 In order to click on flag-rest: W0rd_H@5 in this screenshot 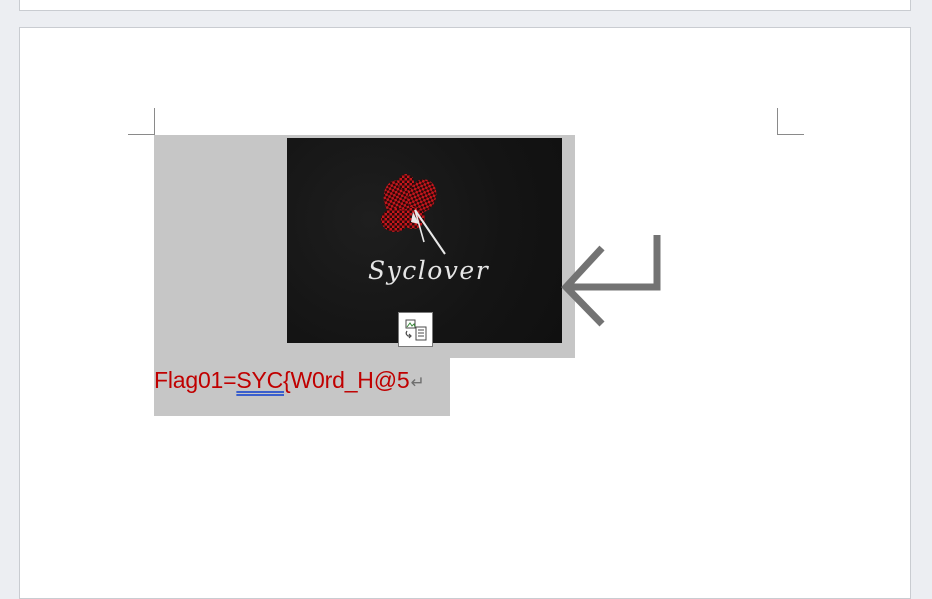, I will do `click(350, 380)`.